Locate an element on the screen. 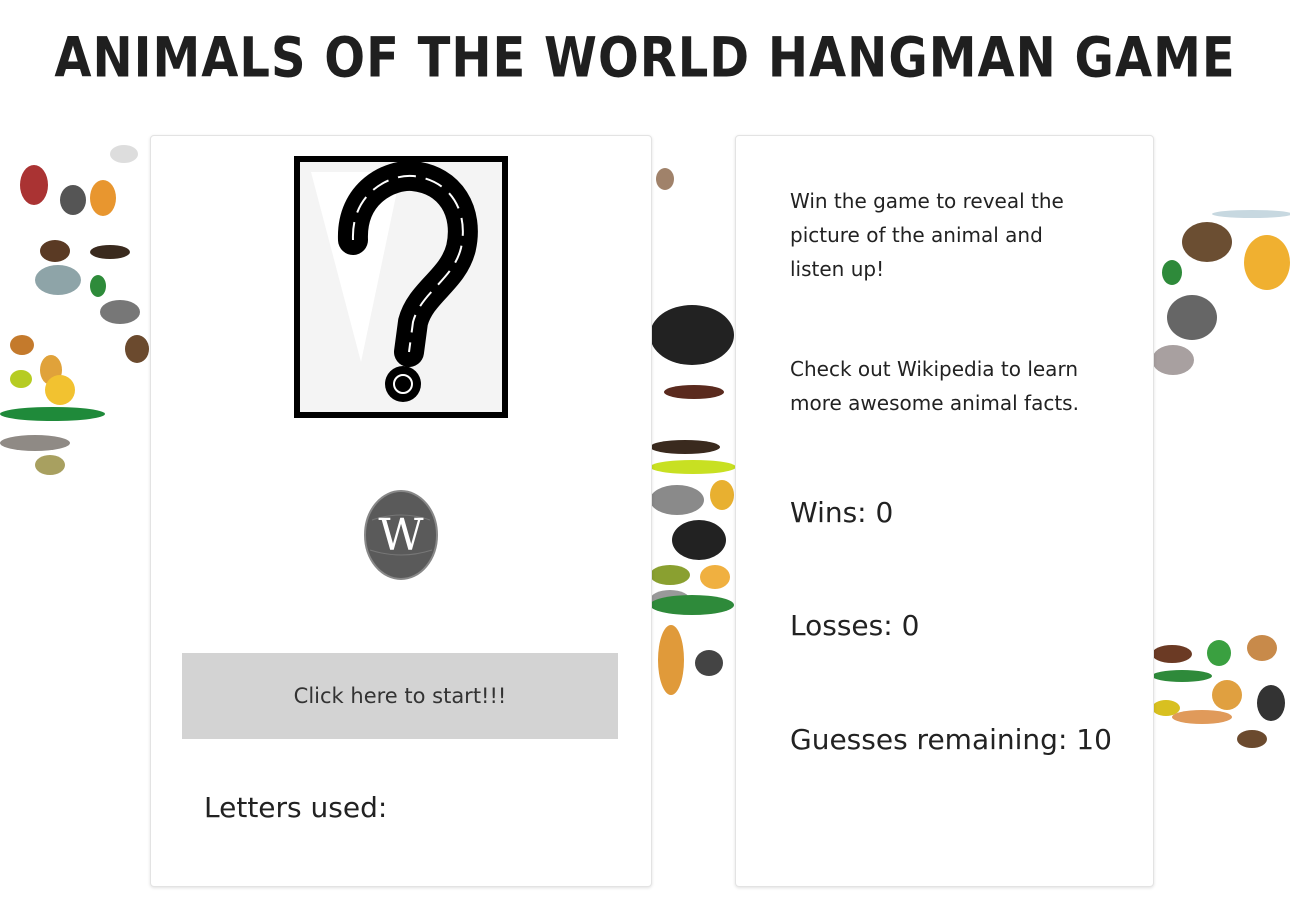 This screenshot has width=1290, height=920. svg-text: W is located at coordinates (401, 535).